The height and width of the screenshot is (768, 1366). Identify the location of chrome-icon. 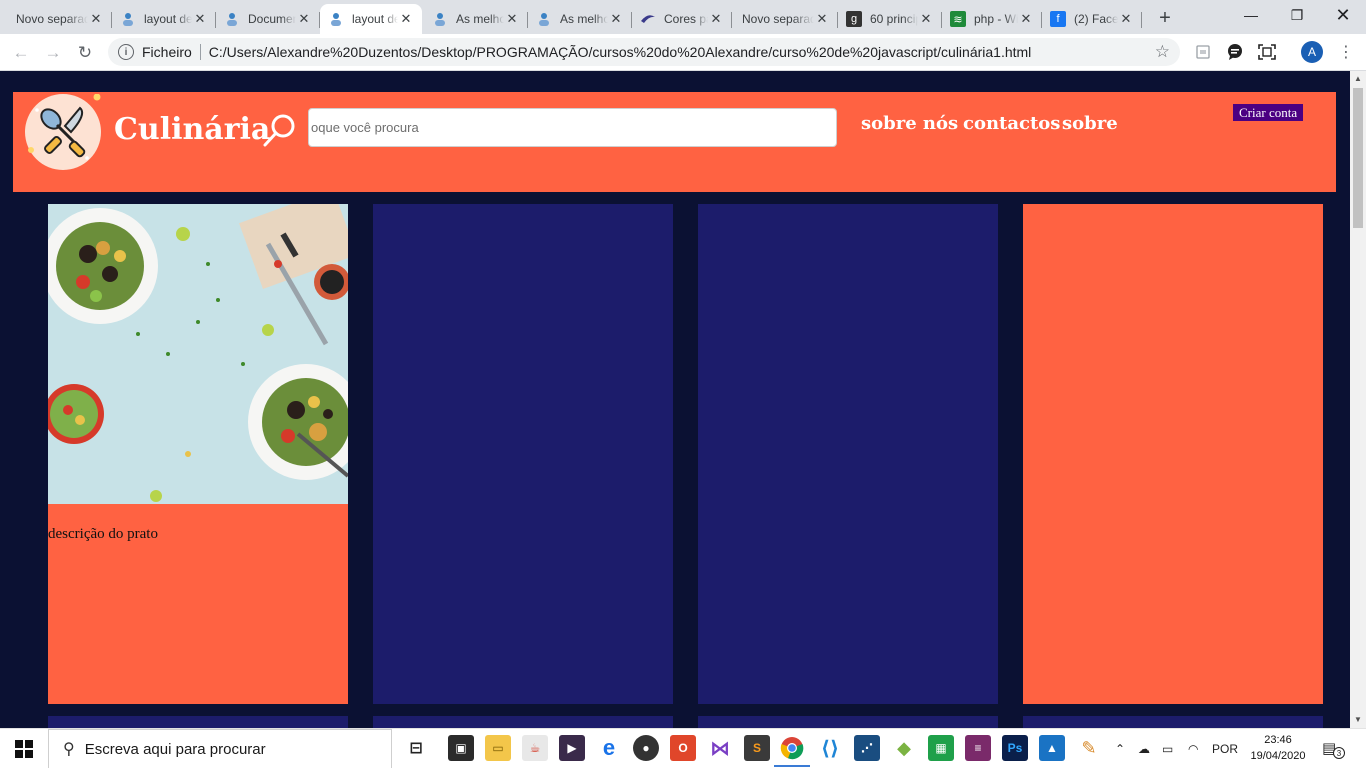
(792, 751).